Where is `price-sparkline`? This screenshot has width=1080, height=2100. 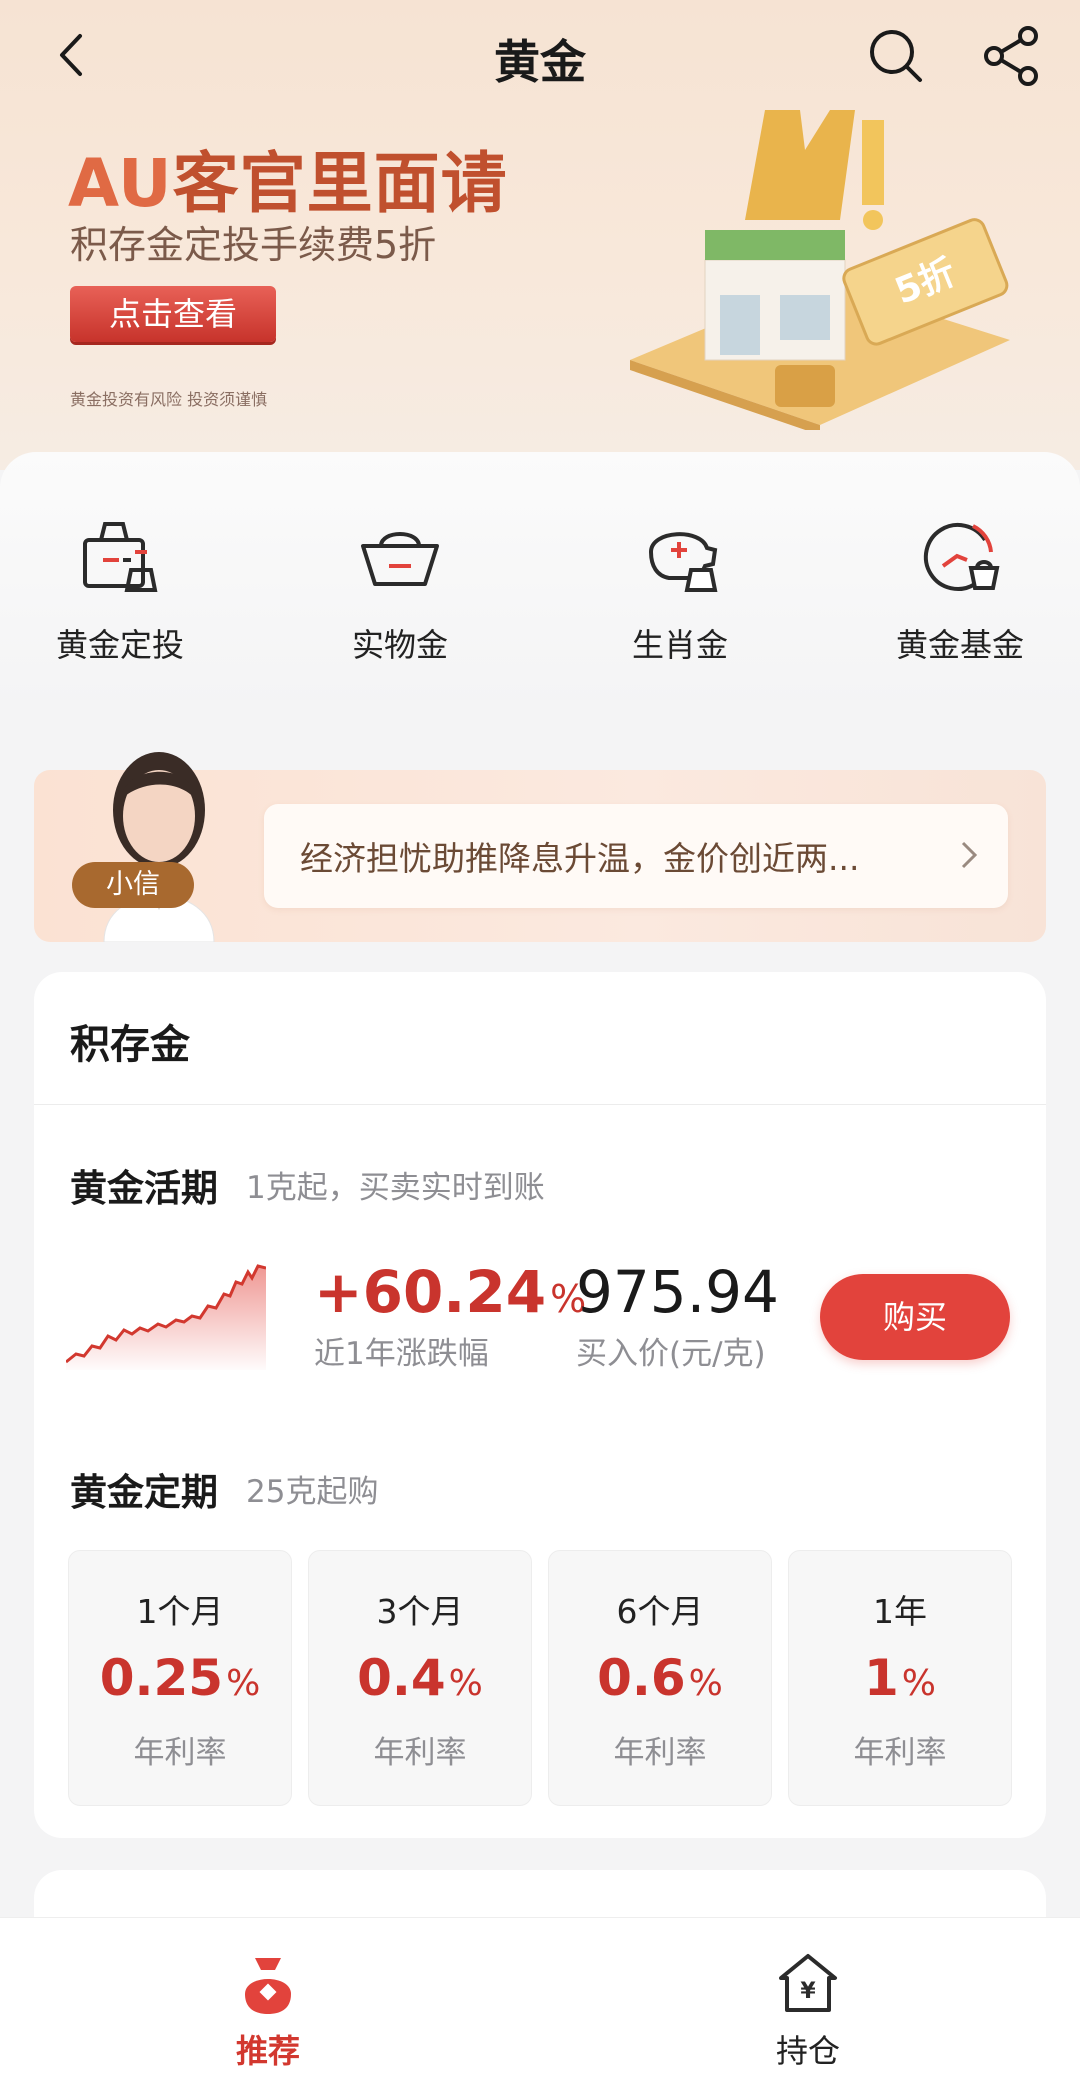
price-sparkline is located at coordinates (166, 1317).